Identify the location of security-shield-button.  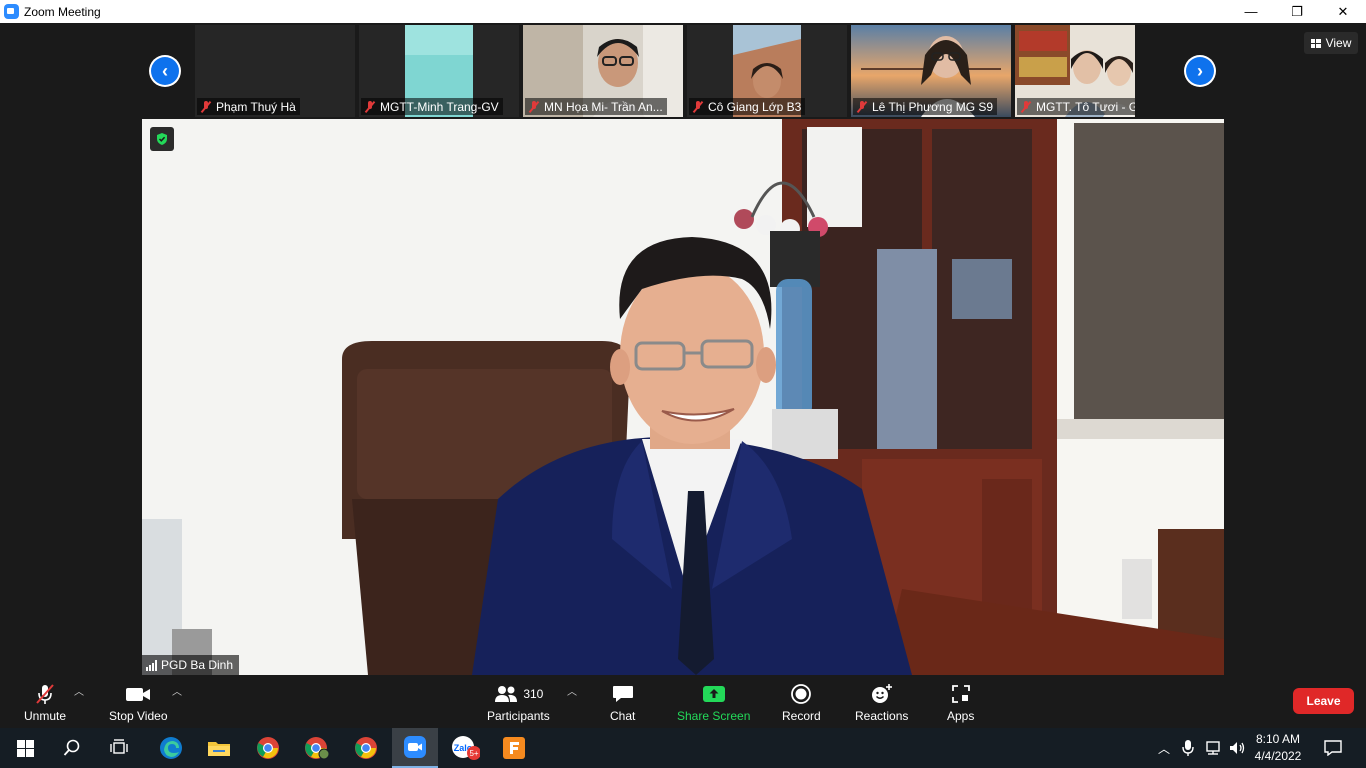
(162, 139).